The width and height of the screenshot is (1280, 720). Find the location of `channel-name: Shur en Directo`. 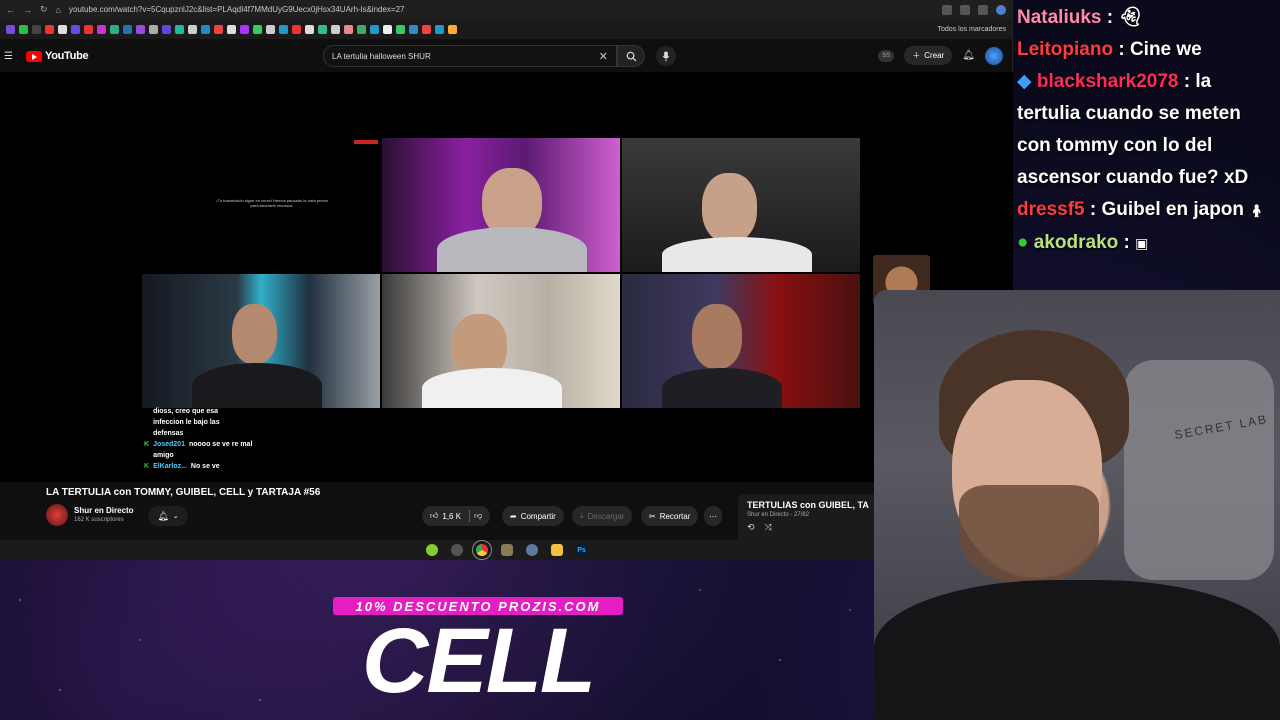

channel-name: Shur en Directo is located at coordinates (104, 510).